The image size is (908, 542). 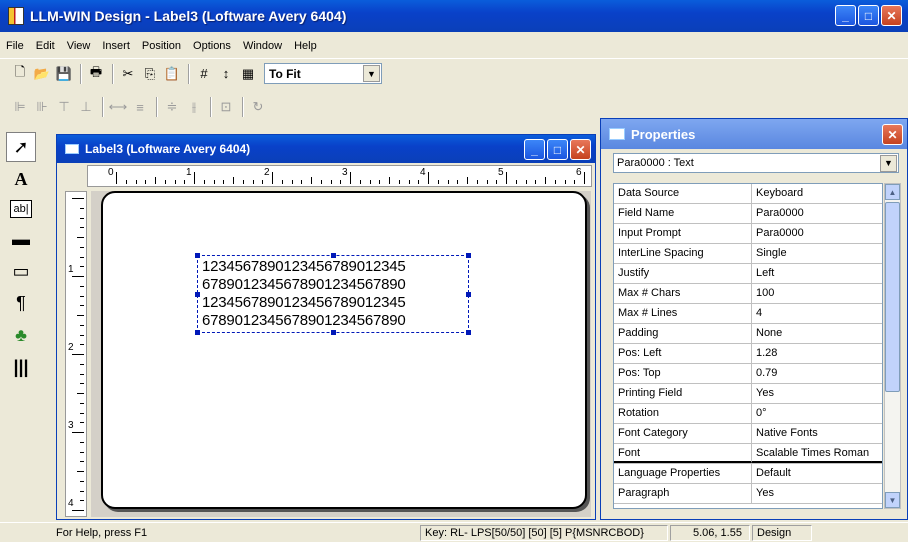 I want to click on preview-icon: ▦, so click(x=248, y=74).